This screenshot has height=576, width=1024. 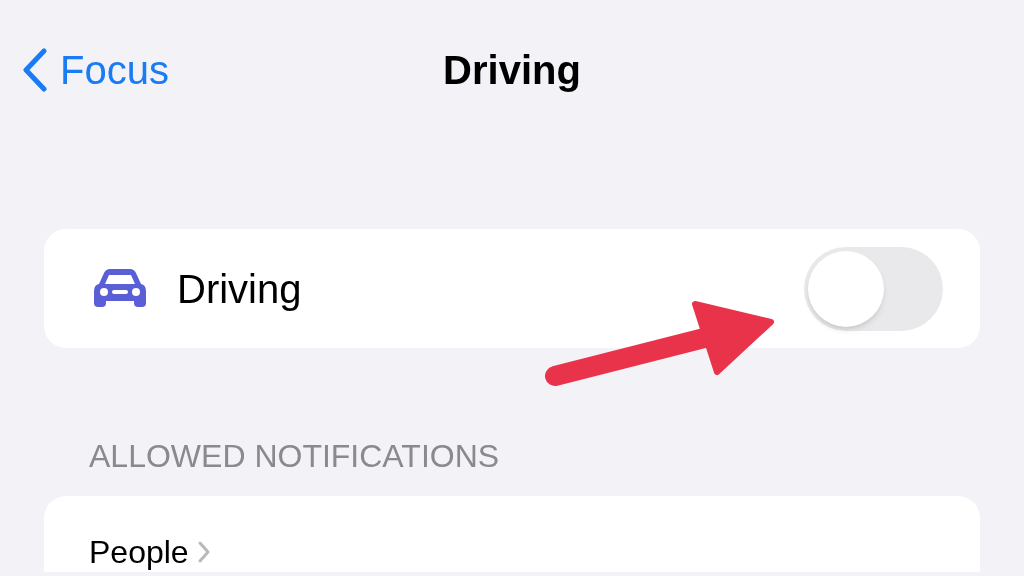 What do you see at coordinates (239, 289) in the screenshot?
I see `focus-label: Driving` at bounding box center [239, 289].